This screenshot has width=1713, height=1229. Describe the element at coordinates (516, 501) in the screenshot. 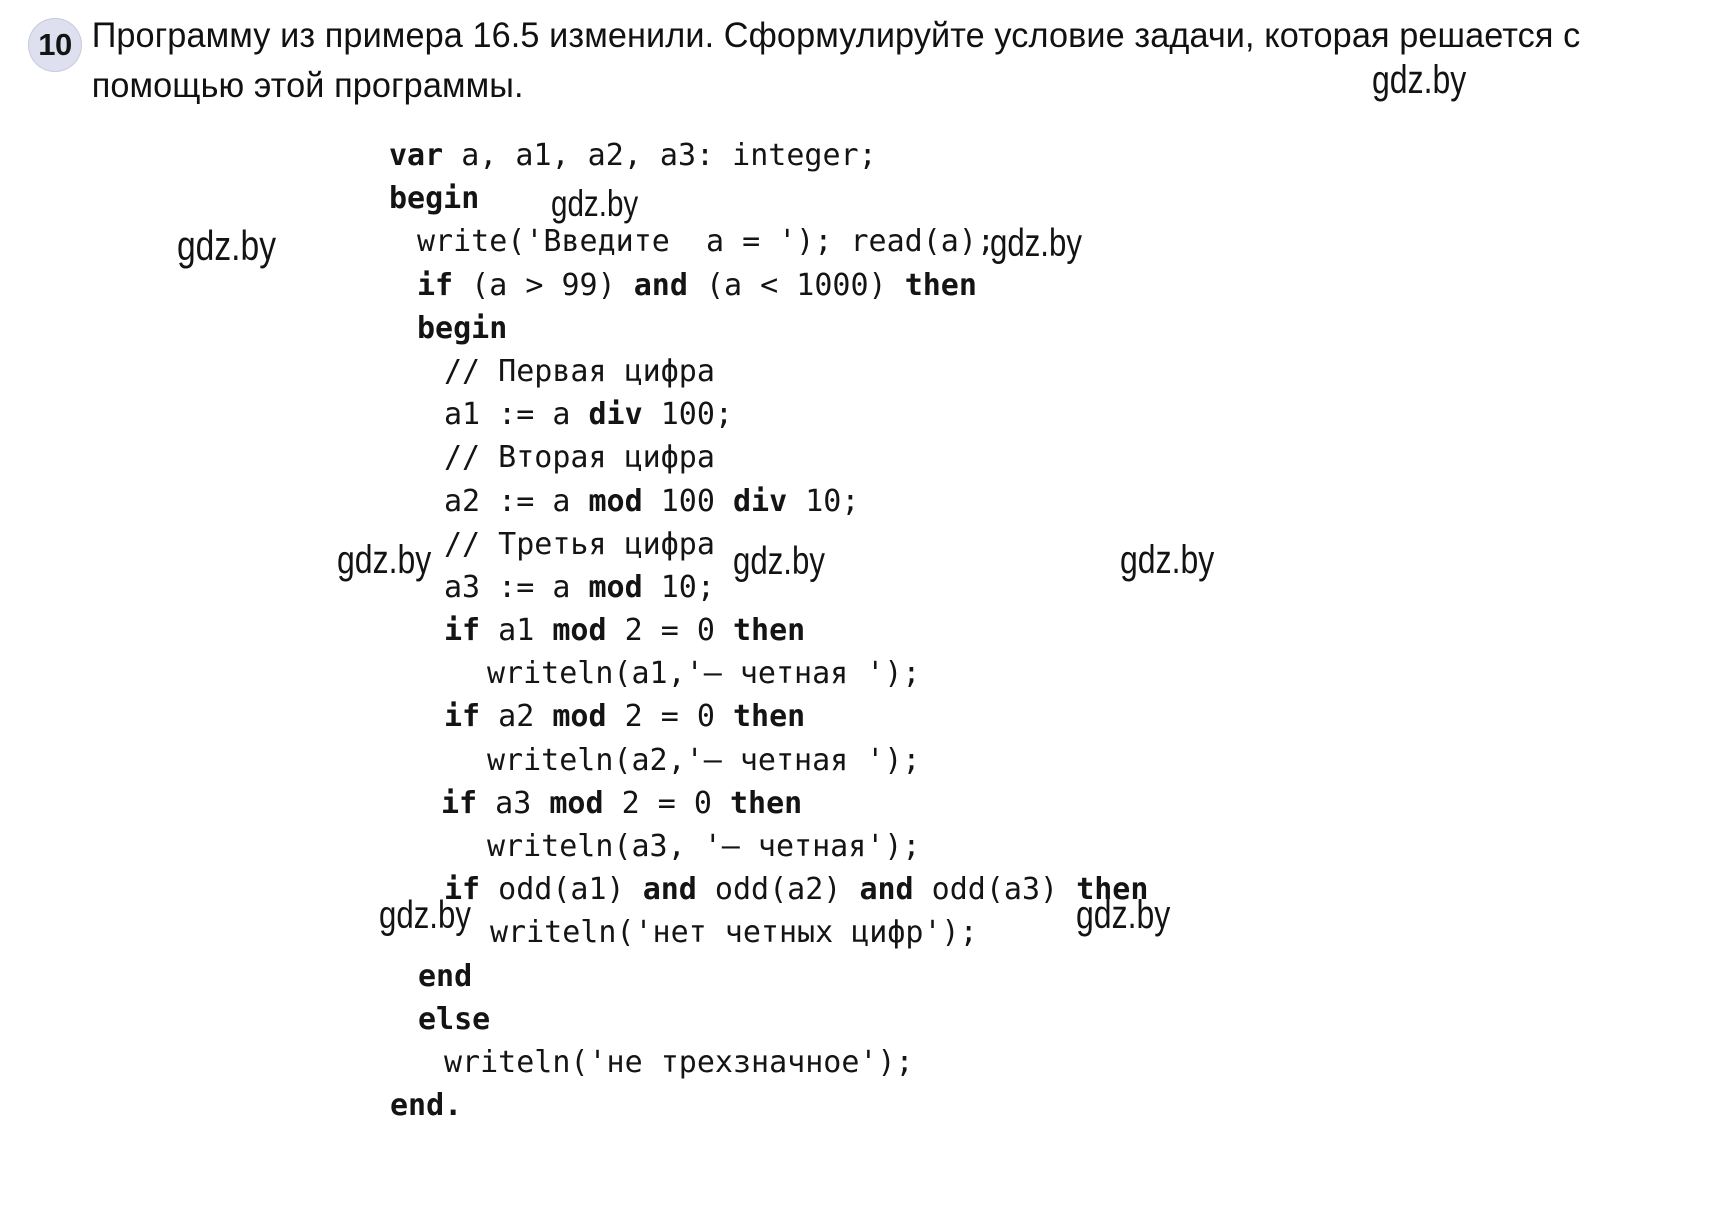

I see `code-text: a2 := a` at that location.